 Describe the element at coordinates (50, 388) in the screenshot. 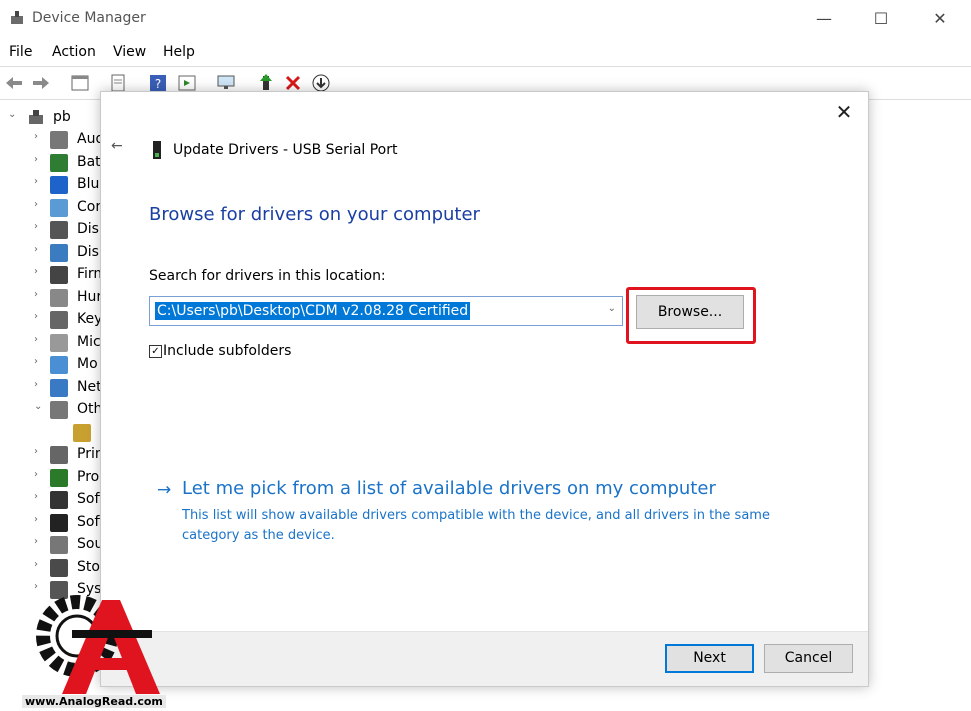

I see `tree-item: › Net` at that location.